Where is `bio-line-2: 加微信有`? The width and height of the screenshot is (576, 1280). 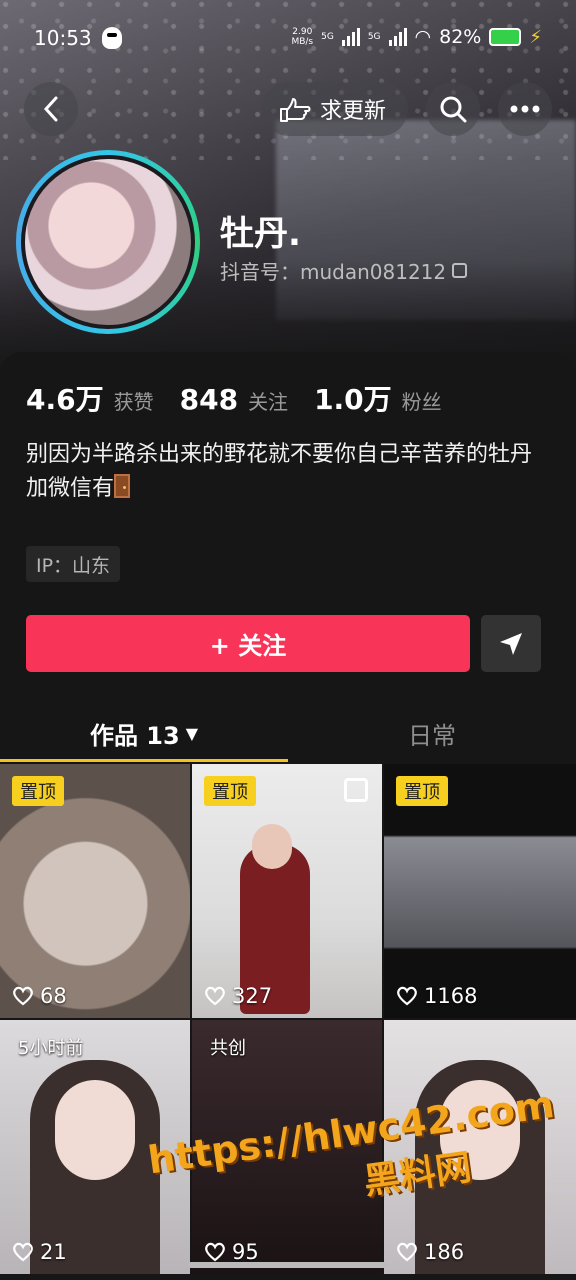 bio-line-2: 加微信有 is located at coordinates (70, 488).